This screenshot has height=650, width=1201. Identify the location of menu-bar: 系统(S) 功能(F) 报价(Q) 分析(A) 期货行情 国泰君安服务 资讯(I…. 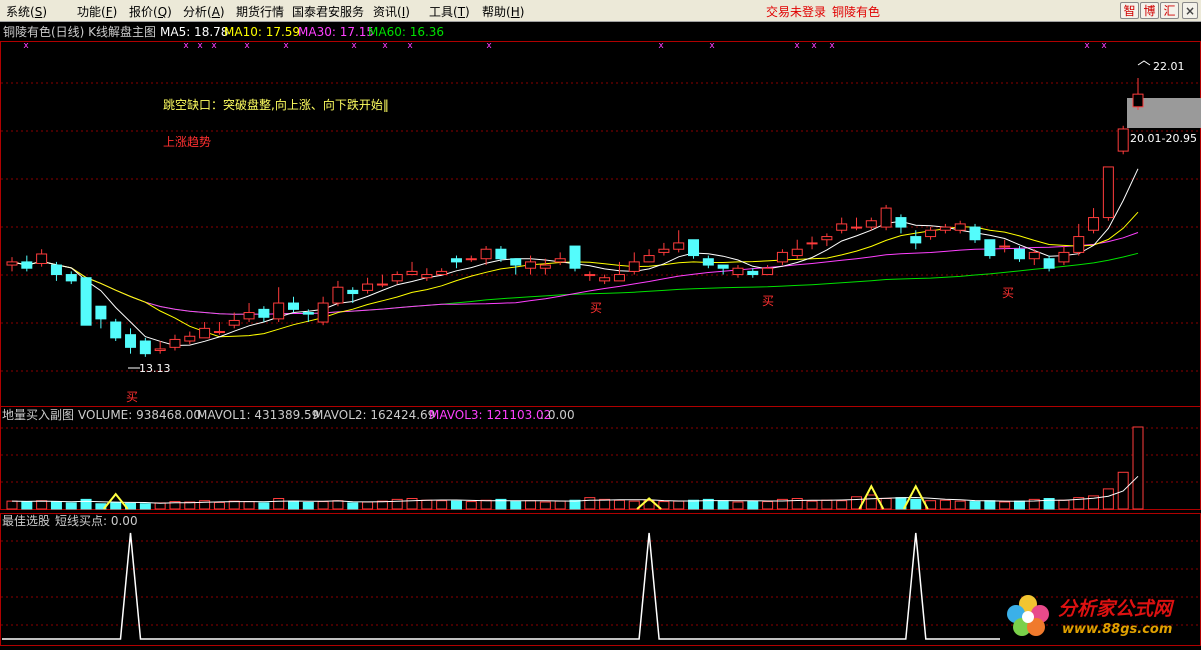
(600, 11).